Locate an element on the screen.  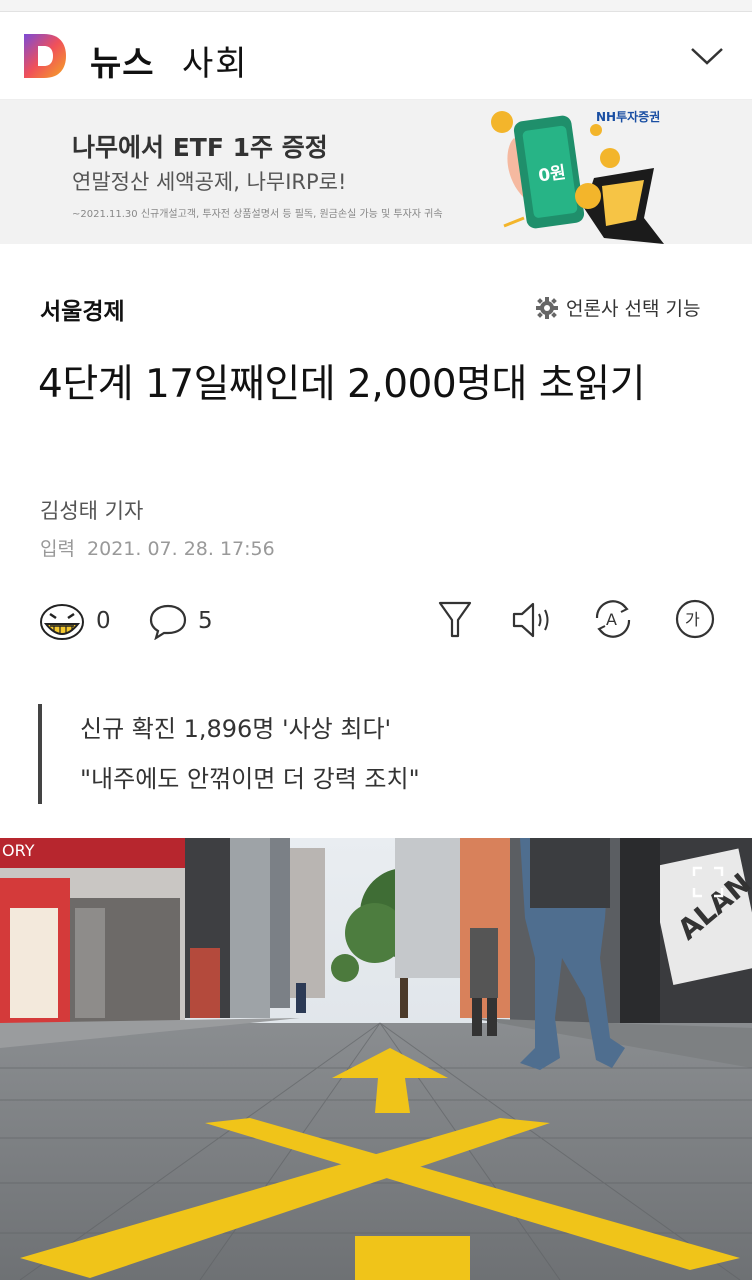
article-headline: 4단계 17일째인데 2,000명대 초읽기 is located at coordinates (341, 384).